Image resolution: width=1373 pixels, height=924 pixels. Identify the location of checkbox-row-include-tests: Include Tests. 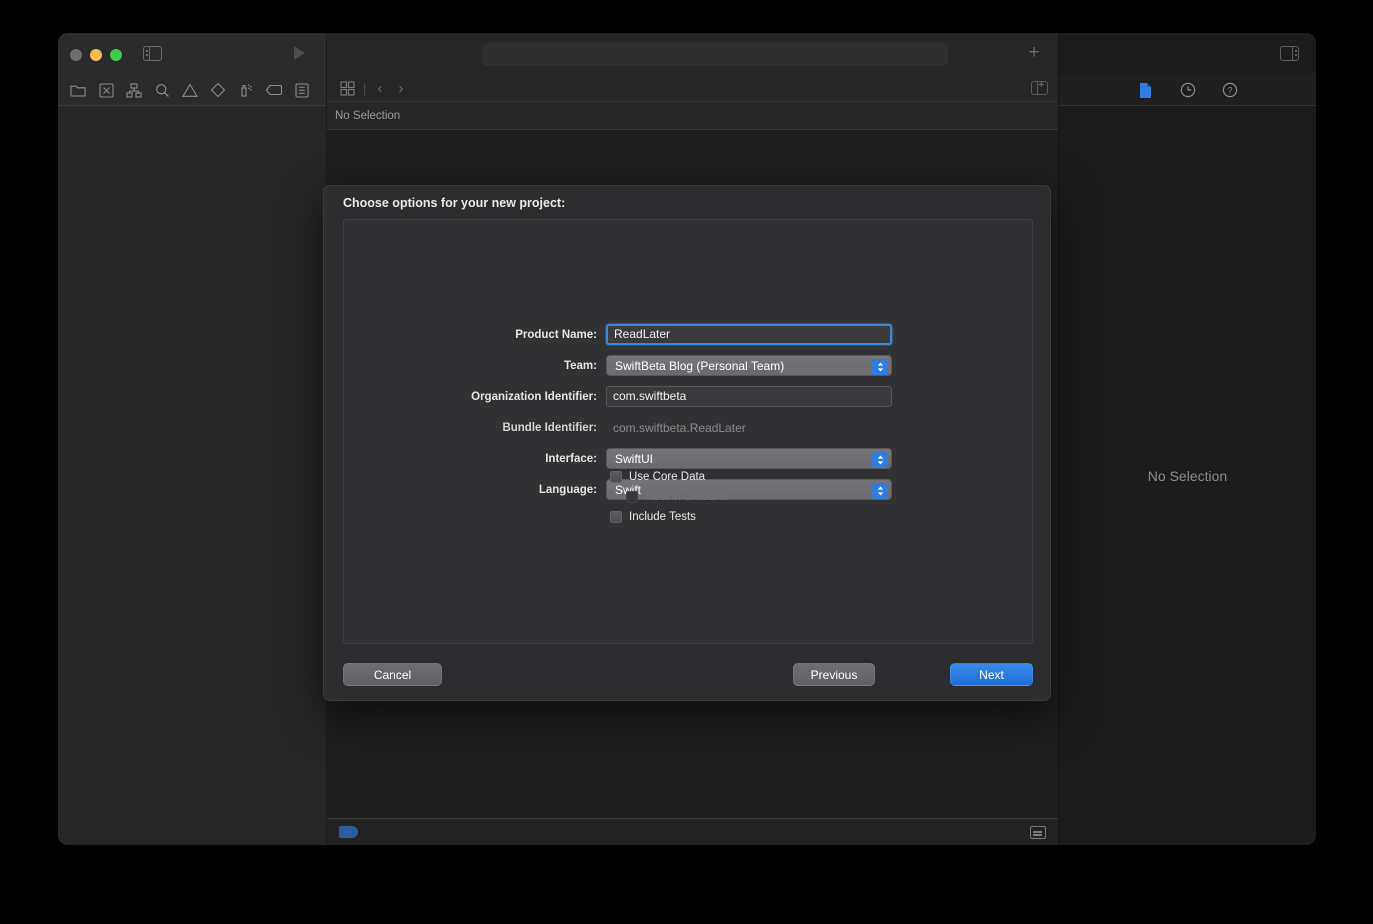
(688, 517).